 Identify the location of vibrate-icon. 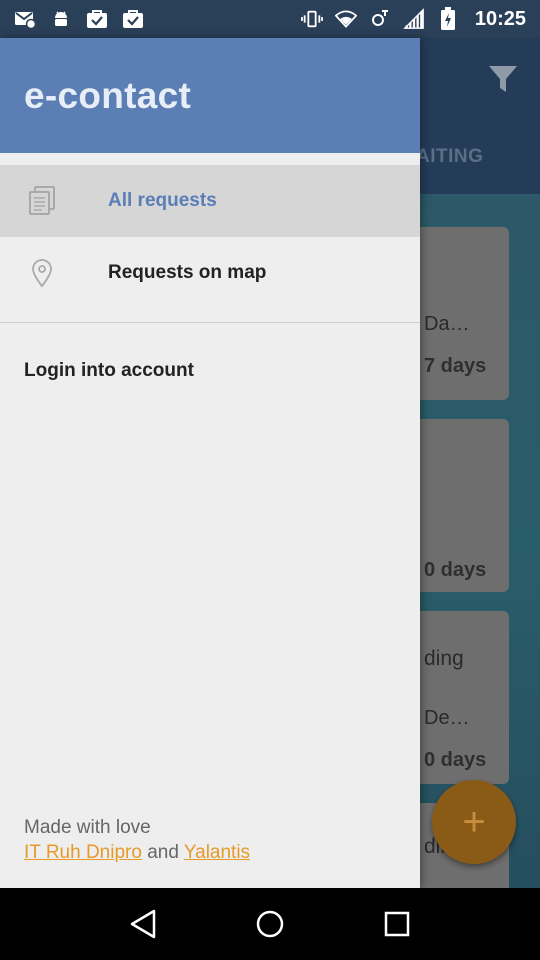
(311, 19).